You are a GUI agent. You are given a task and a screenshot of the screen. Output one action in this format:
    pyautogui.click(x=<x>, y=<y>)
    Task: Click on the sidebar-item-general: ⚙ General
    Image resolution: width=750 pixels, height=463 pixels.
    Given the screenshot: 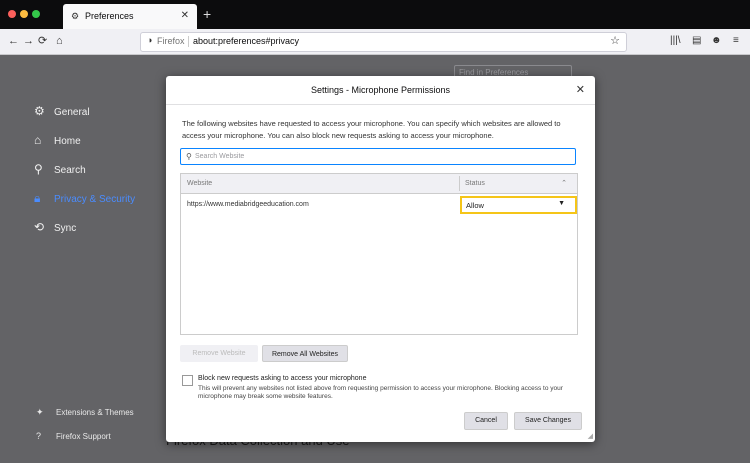 What is the action you would take?
    pyautogui.click(x=62, y=111)
    